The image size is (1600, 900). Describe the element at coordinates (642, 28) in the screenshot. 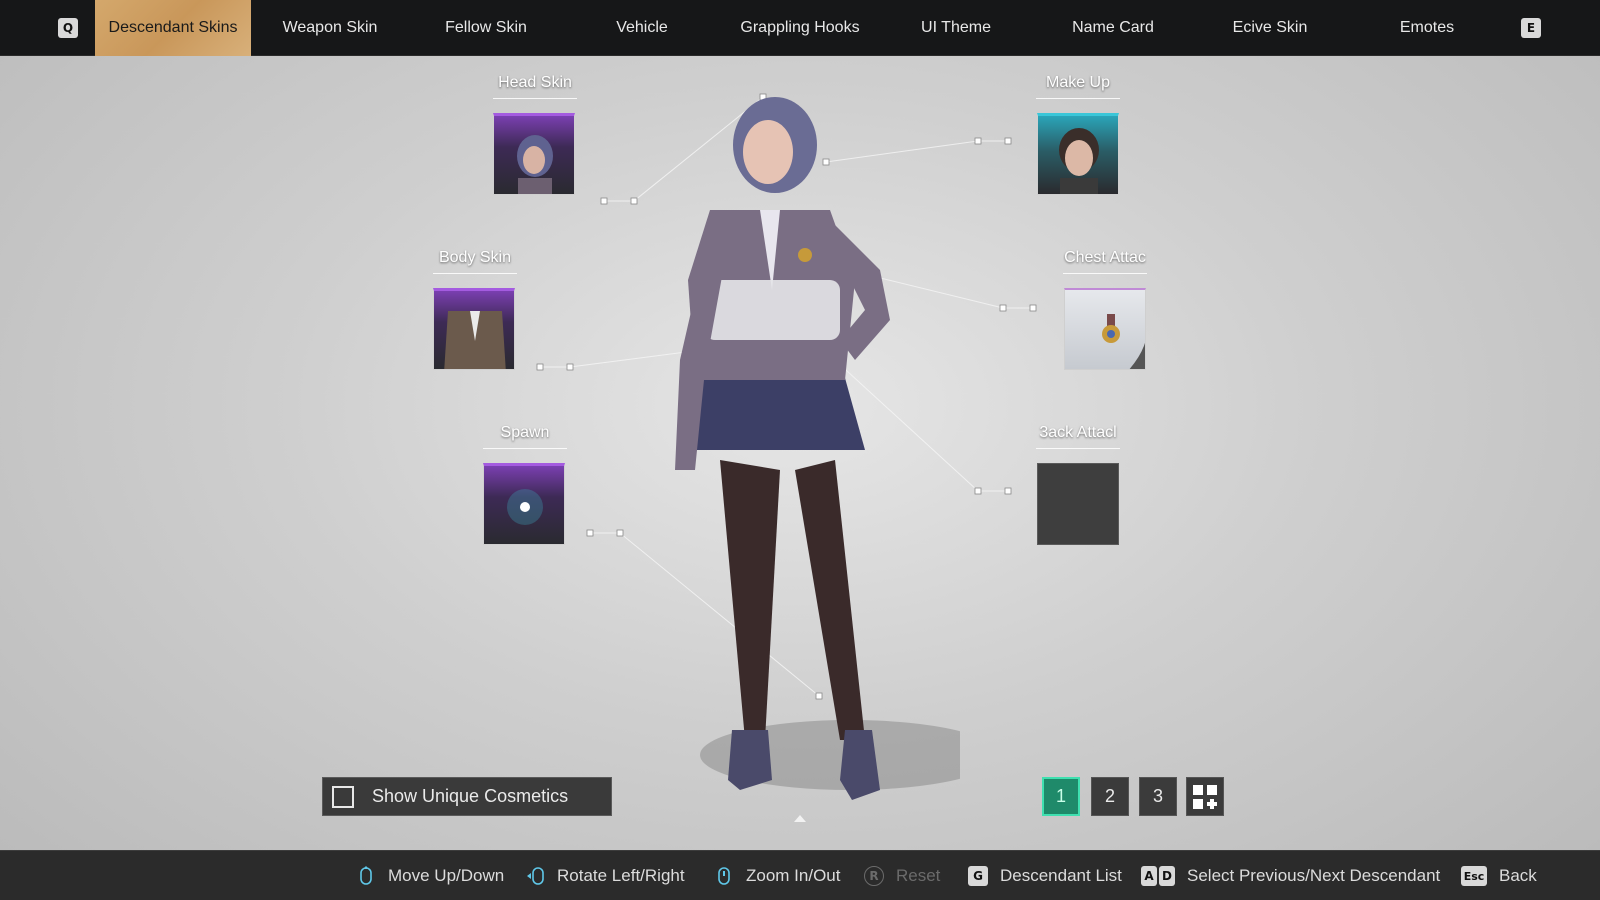

I see `tab-vehicle: Vehicle` at that location.